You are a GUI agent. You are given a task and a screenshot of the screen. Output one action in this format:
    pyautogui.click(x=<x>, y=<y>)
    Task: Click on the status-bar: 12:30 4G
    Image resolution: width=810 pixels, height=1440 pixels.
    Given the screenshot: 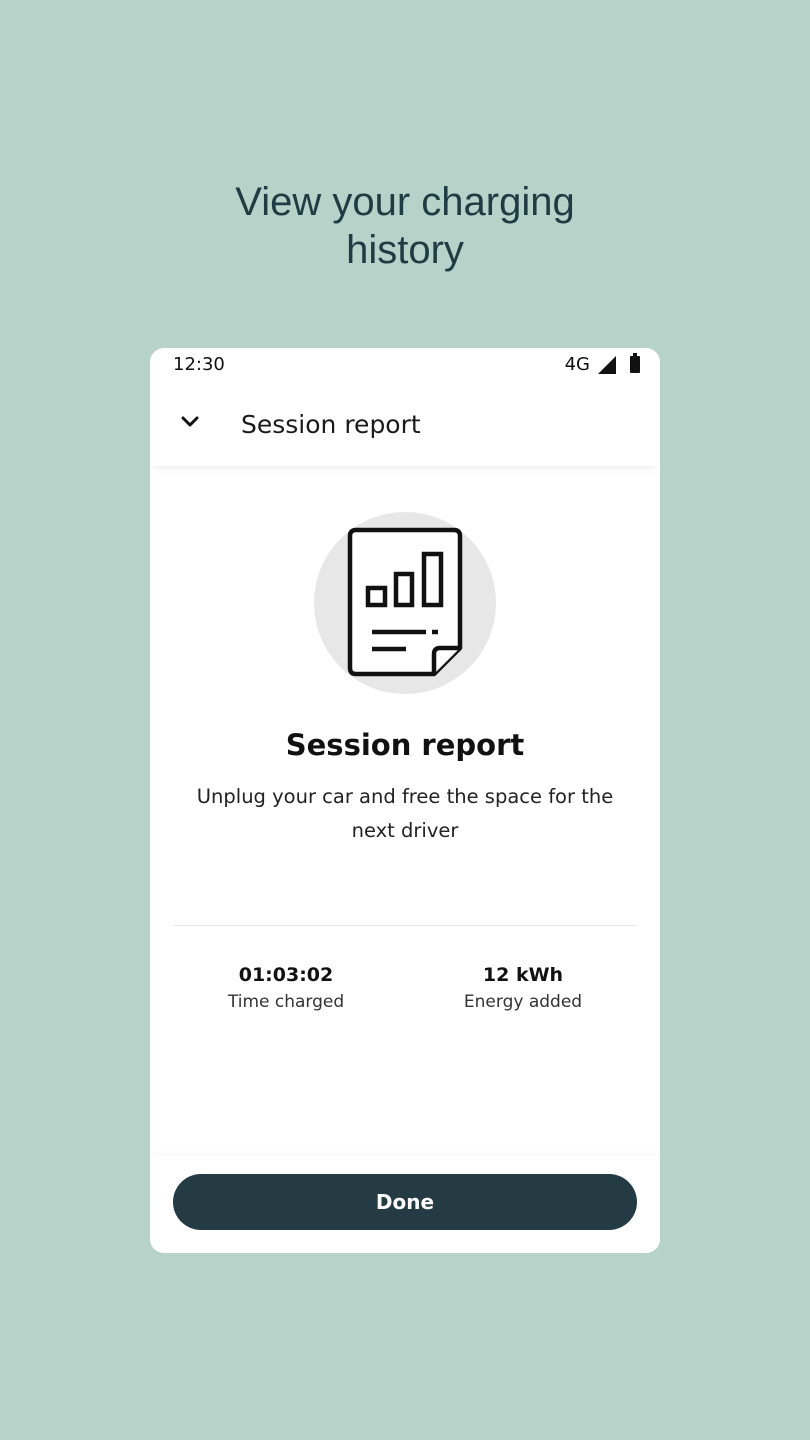 What is the action you would take?
    pyautogui.click(x=405, y=365)
    